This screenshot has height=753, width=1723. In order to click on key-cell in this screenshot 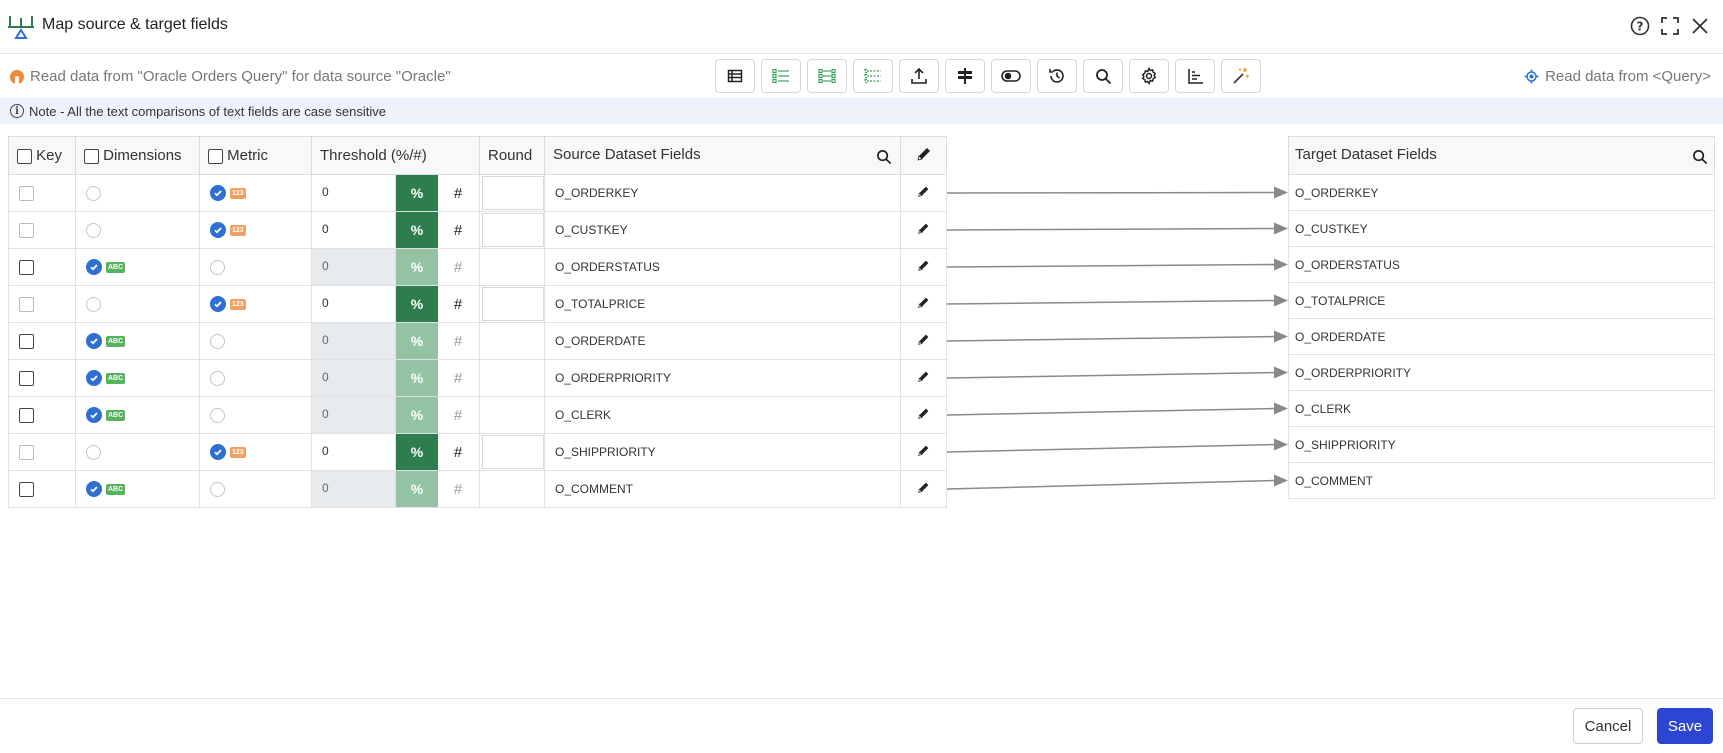, I will do `click(42, 230)`.